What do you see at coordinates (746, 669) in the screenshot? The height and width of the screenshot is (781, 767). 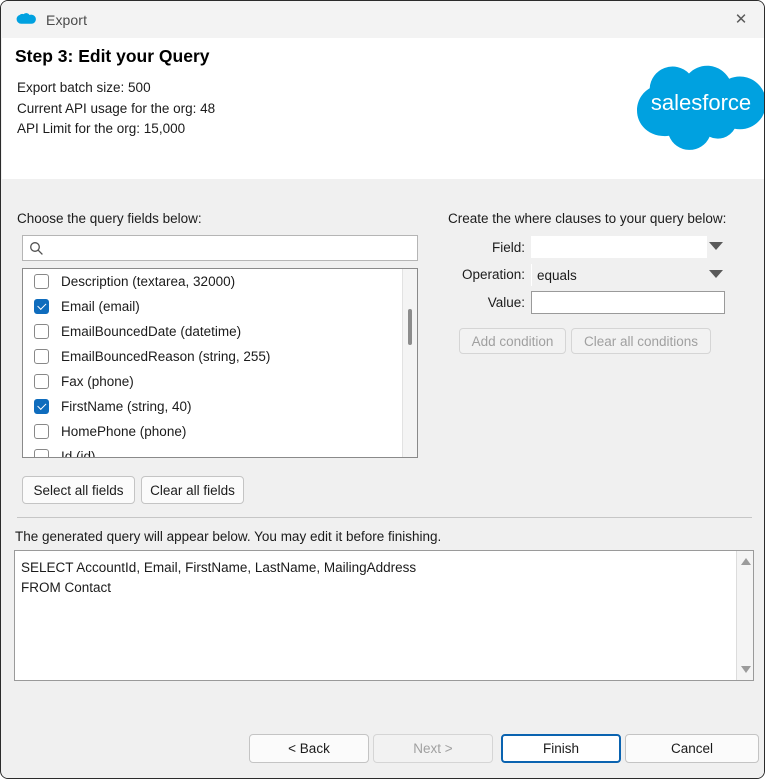 I see `scroll-down-icon` at bounding box center [746, 669].